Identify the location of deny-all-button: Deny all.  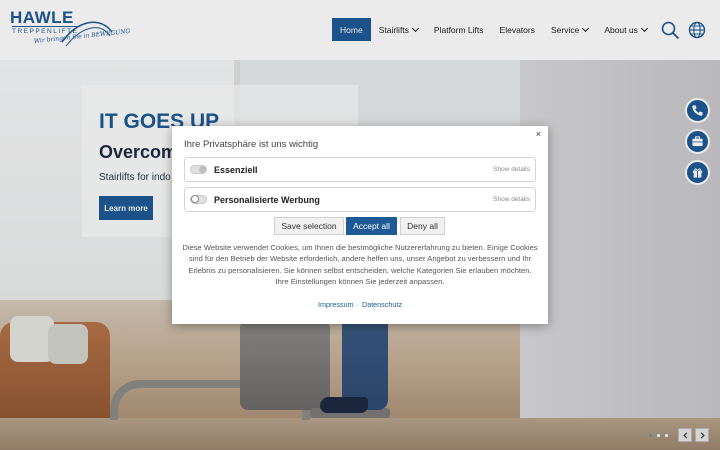
(422, 226).